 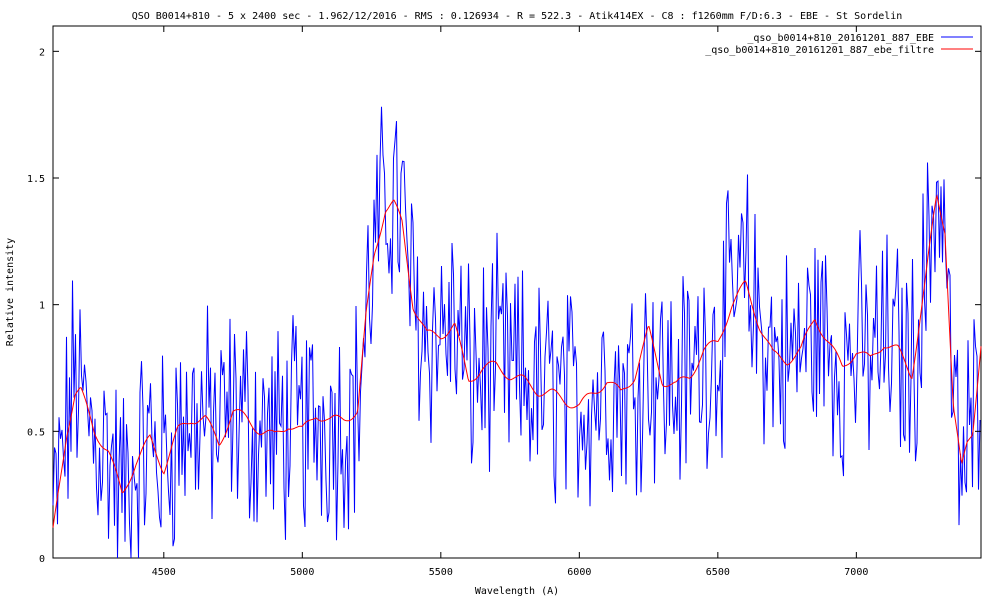 I want to click on x-tick-label: 5500, so click(x=441, y=572).